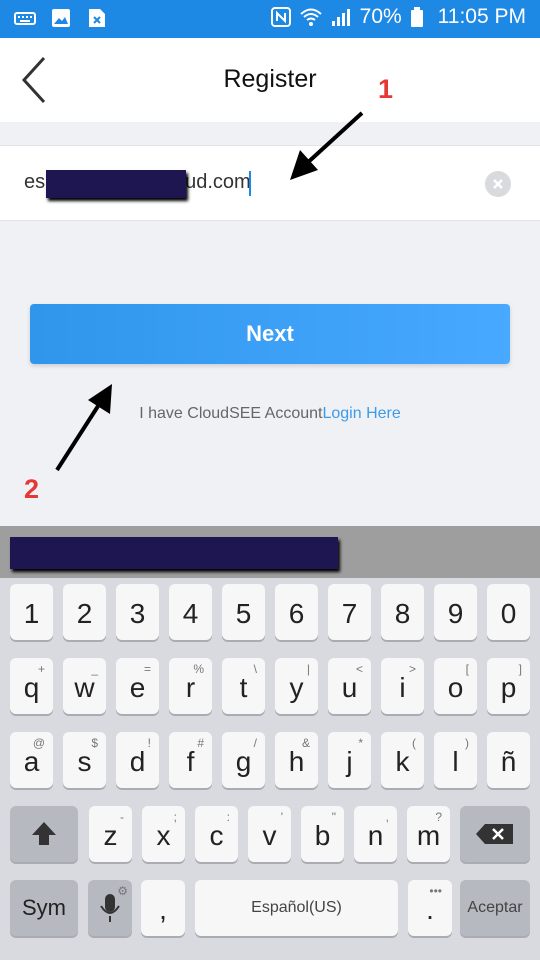 The width and height of the screenshot is (540, 960). I want to click on key-4: 4, so click(190, 612).